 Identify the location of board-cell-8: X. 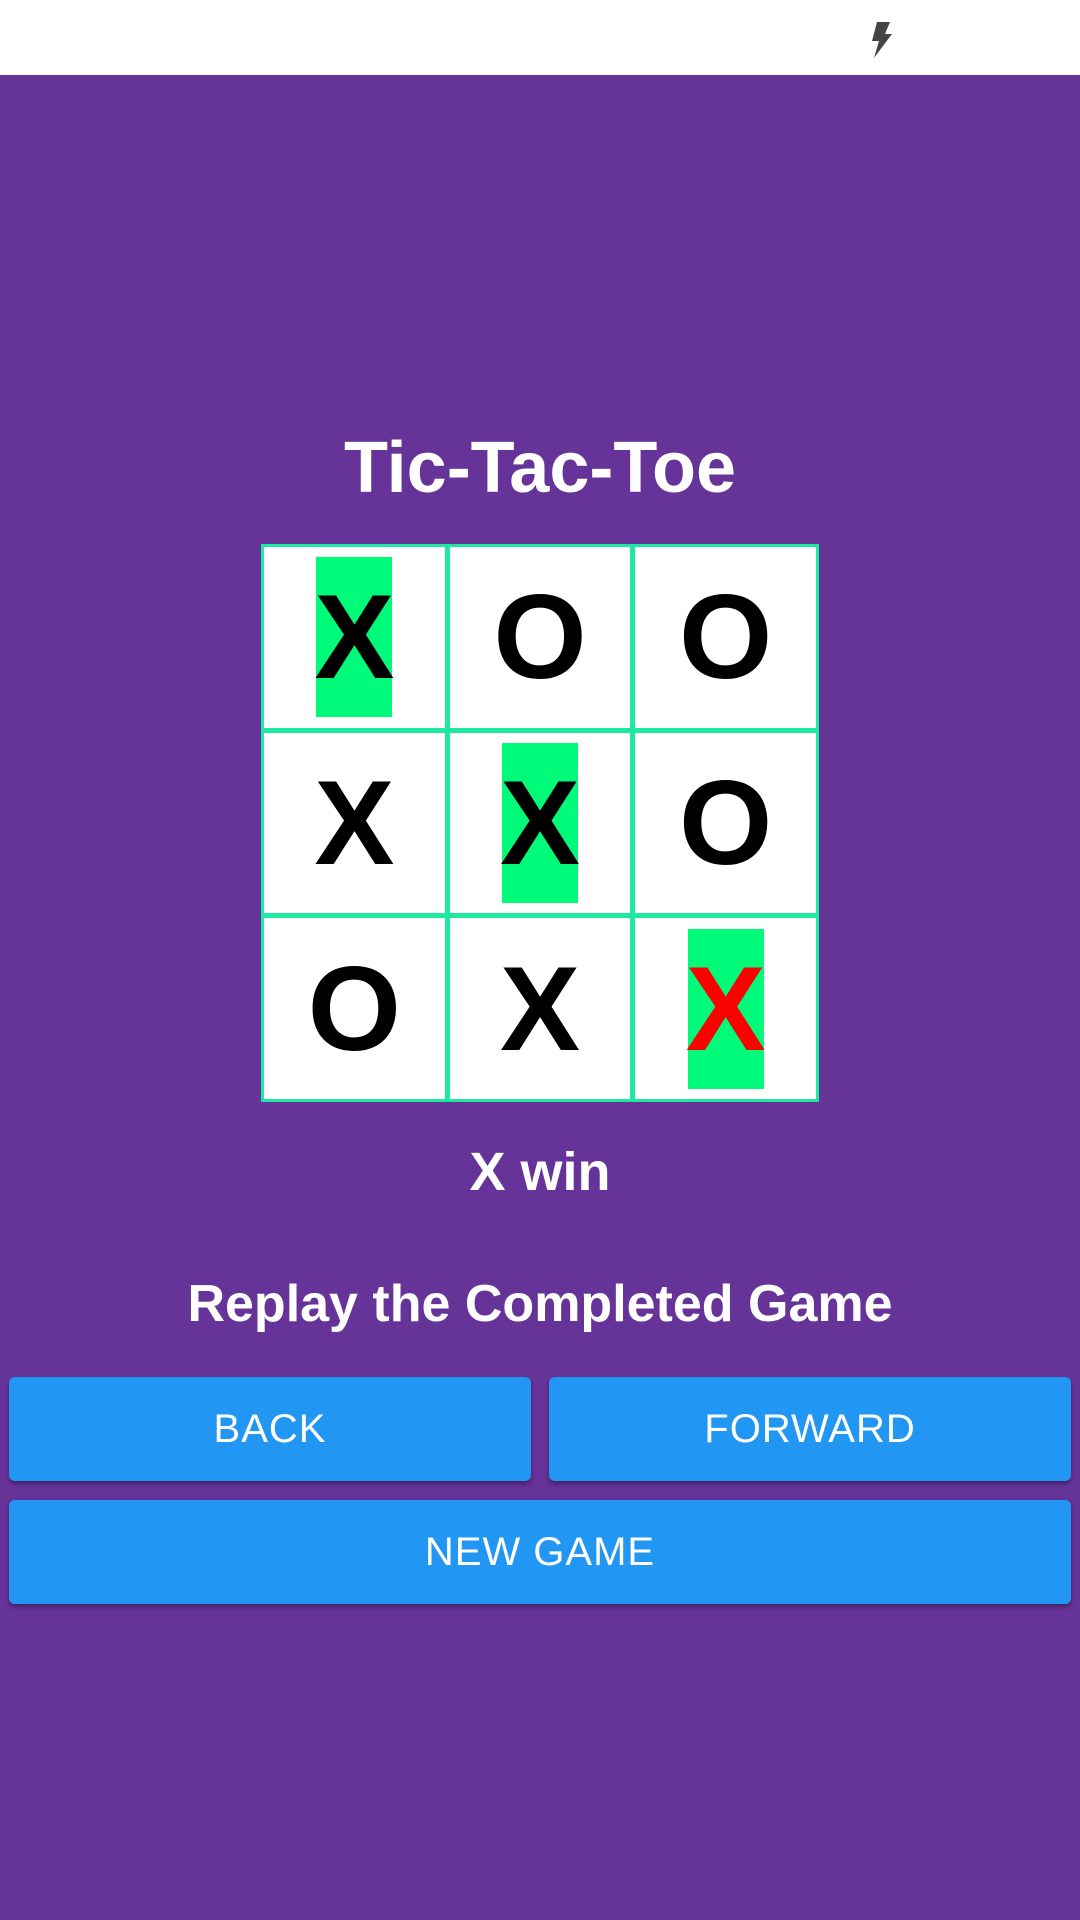
(540, 1008).